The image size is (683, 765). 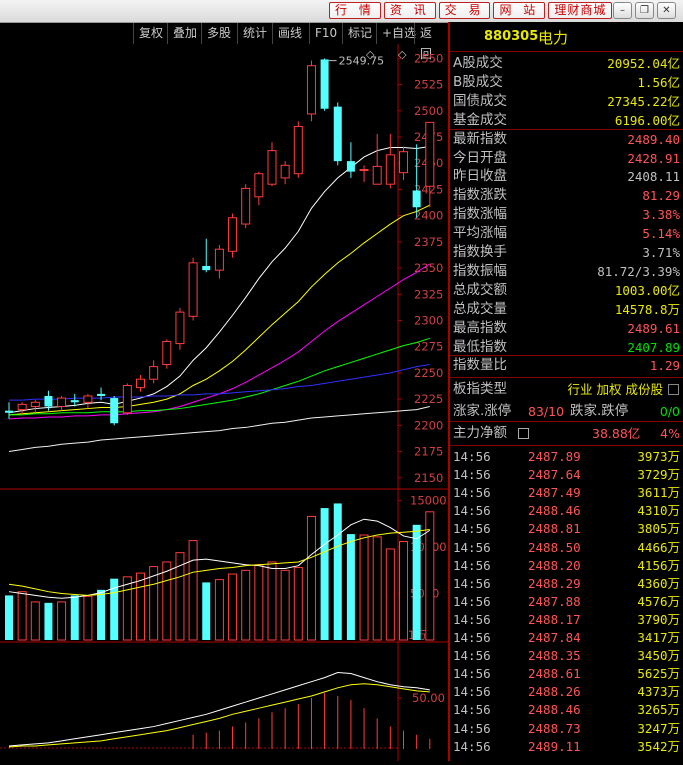 What do you see at coordinates (580, 10) in the screenshot?
I see `nav-mall-button: 理财商城` at bounding box center [580, 10].